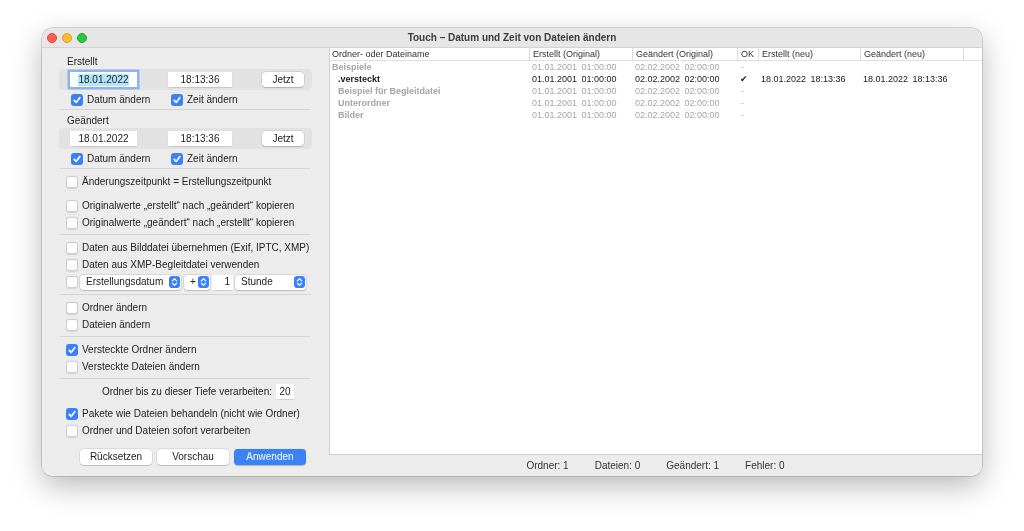  I want to click on checkbox-label: Originalwerte „geändert“ nach „erstellt“ kopieren, so click(188, 222).